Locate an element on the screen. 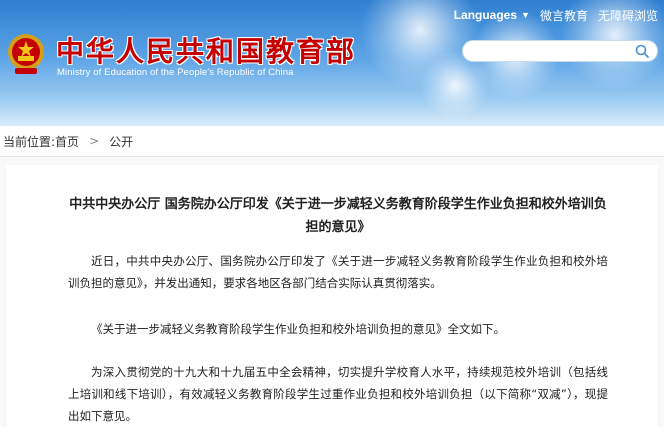  site-title: 中华人民共和国教育部 is located at coordinates (206, 50).